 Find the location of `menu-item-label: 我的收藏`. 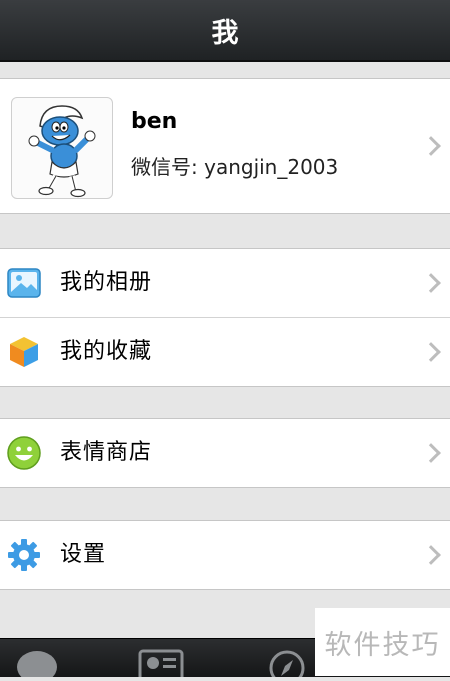

menu-item-label: 我的收藏 is located at coordinates (106, 351).